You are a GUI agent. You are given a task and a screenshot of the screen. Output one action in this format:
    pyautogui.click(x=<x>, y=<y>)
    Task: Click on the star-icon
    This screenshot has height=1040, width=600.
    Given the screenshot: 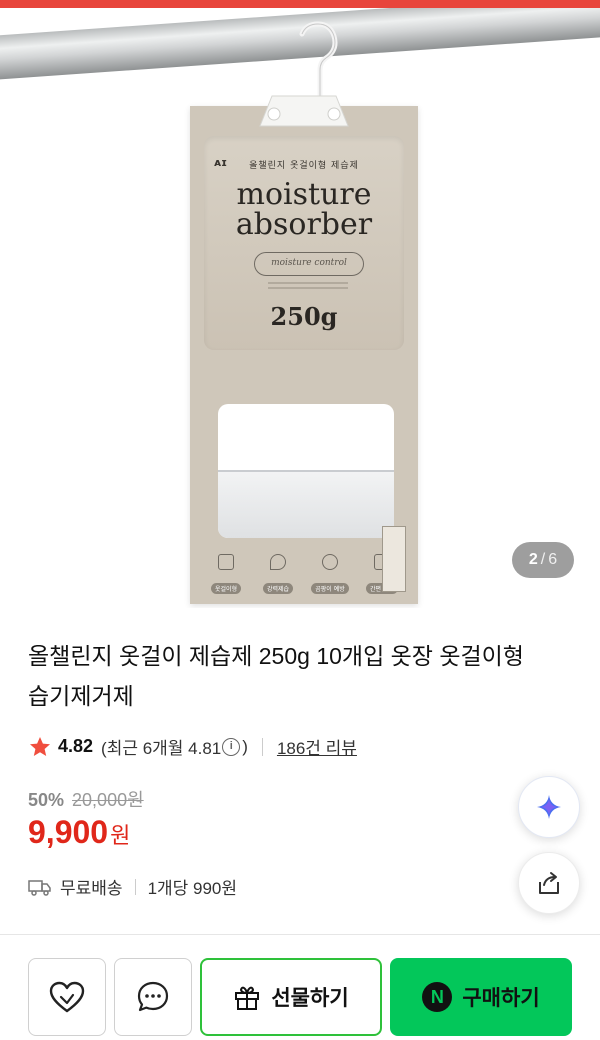 What is the action you would take?
    pyautogui.click(x=40, y=746)
    